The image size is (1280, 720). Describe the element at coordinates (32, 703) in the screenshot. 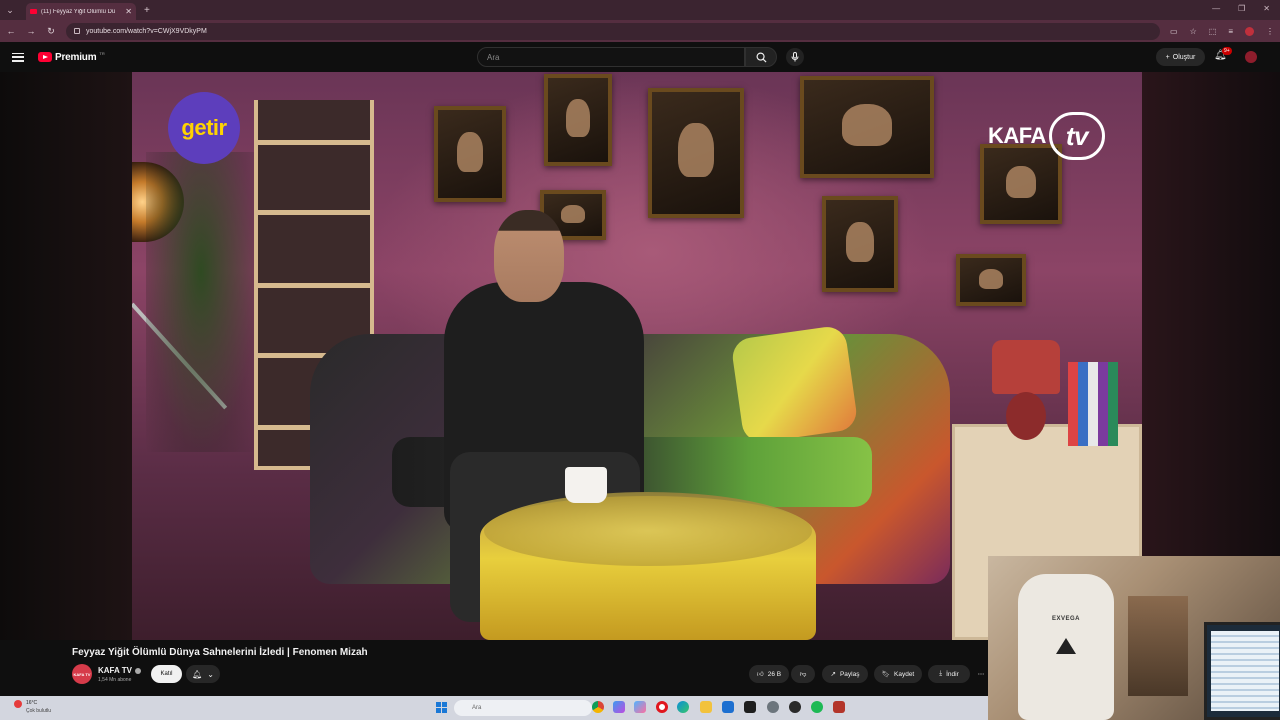

I see `weather-temp: 16°C` at that location.